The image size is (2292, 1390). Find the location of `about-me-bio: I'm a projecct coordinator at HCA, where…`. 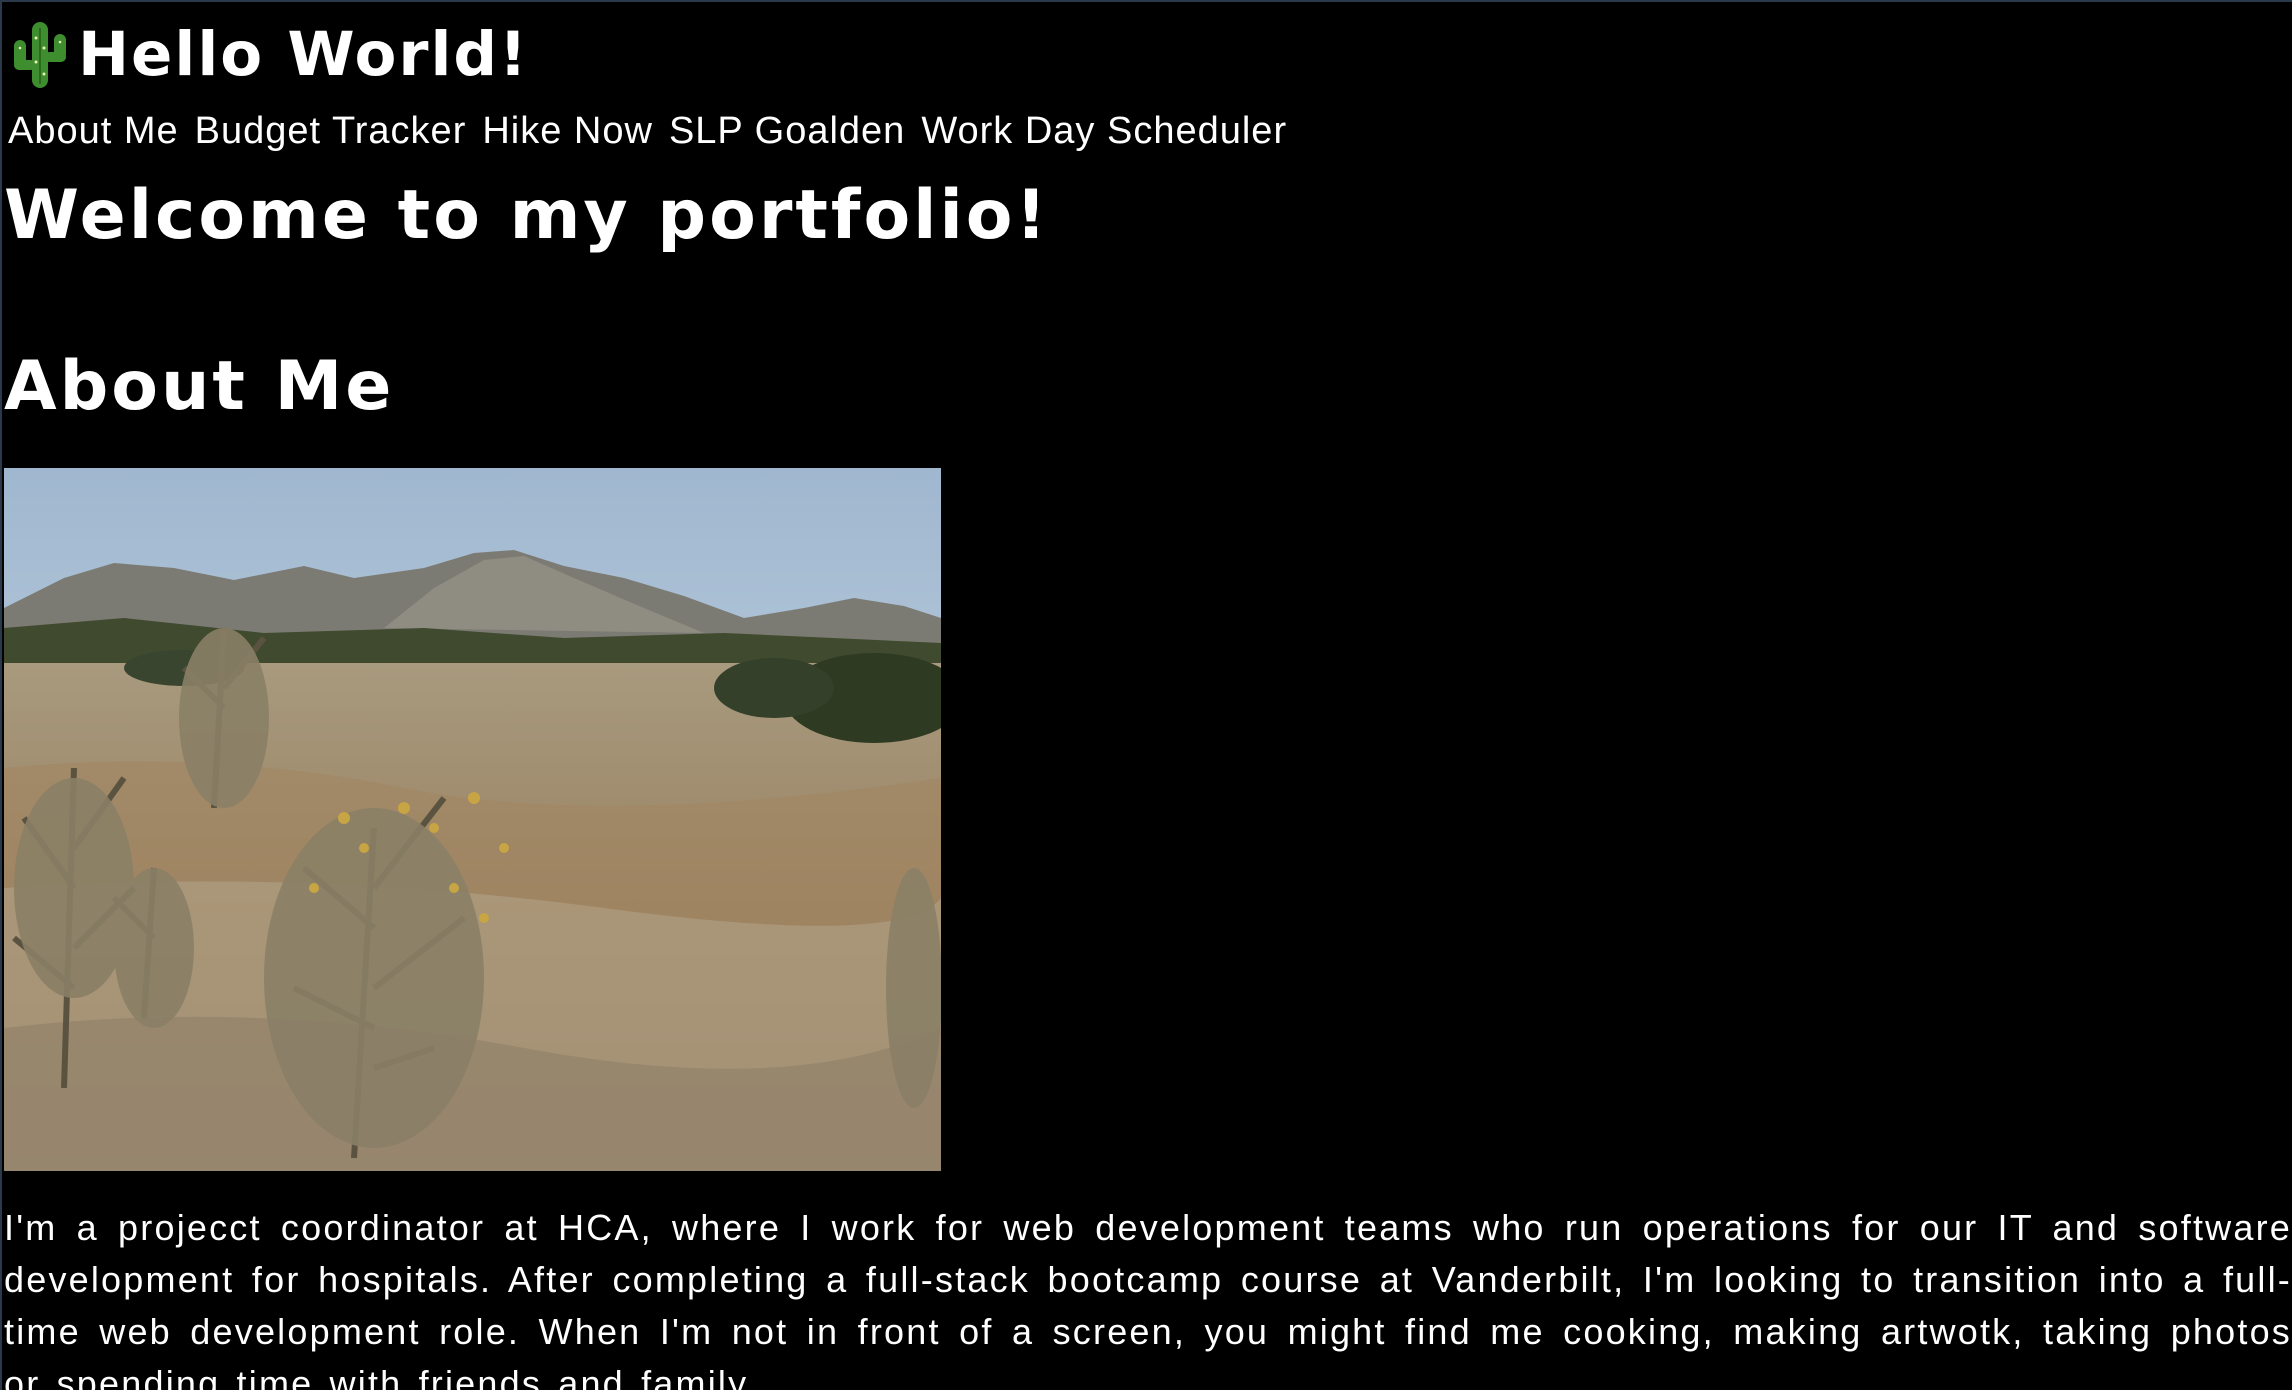

about-me-bio: I'm a projecct coordinator at HCA, where… is located at coordinates (1148, 1298).